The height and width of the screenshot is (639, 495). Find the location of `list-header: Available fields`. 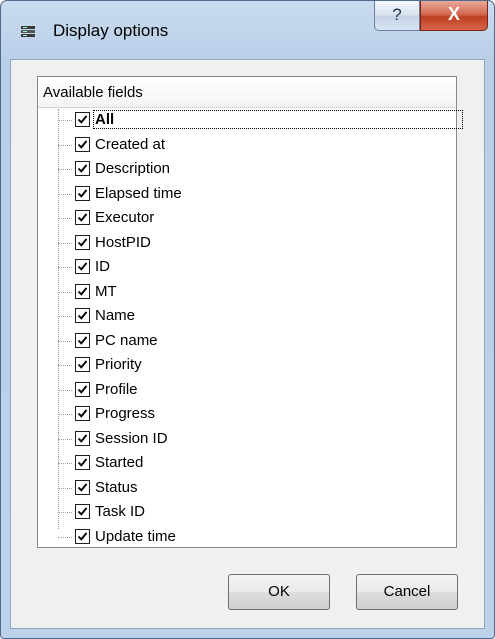

list-header: Available fields is located at coordinates (247, 92).